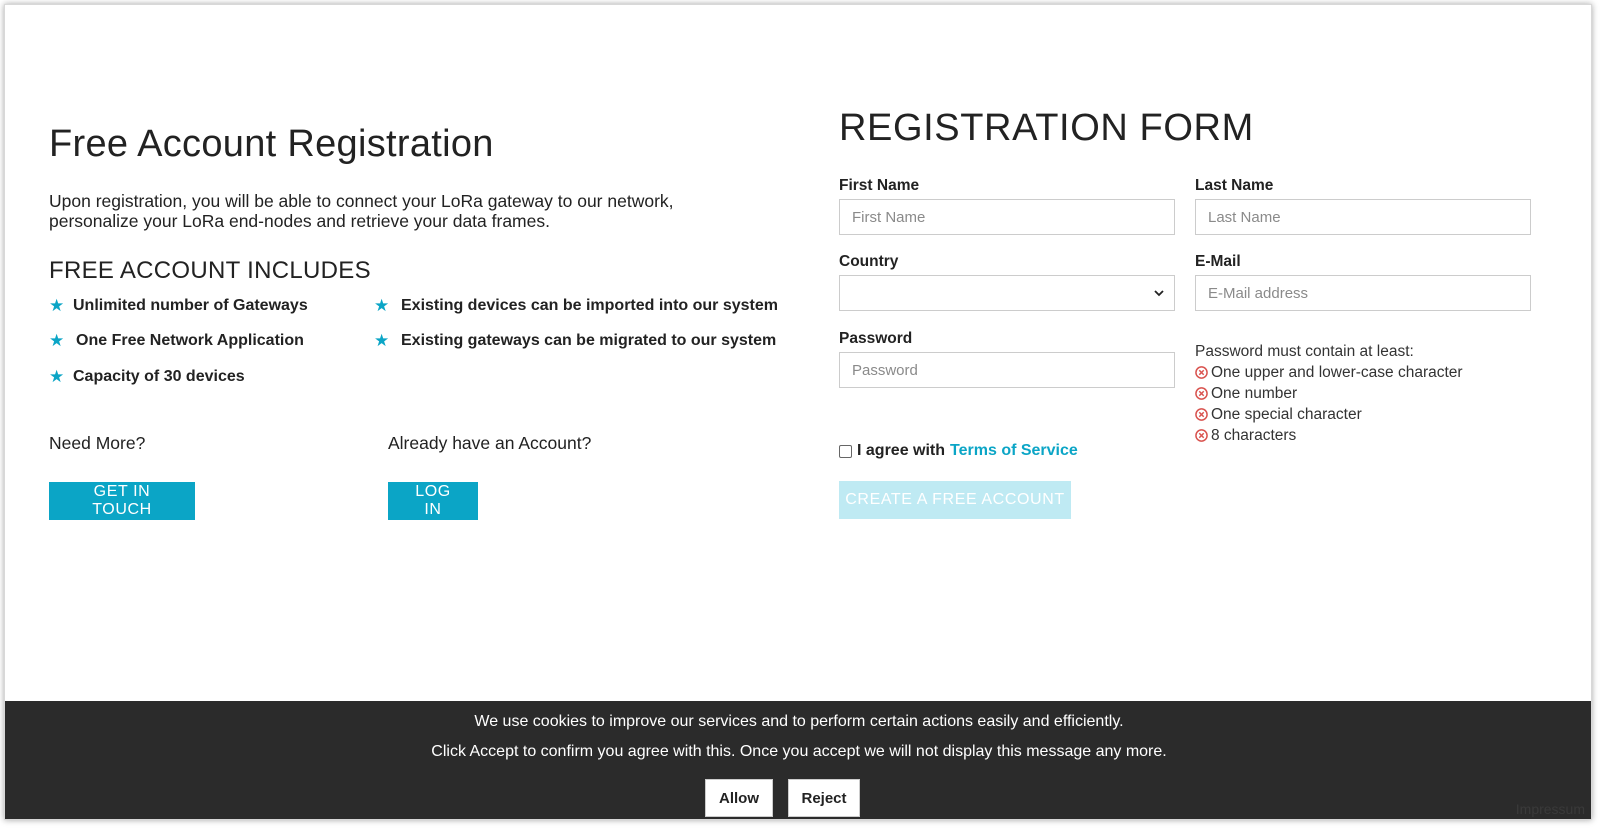 This screenshot has height=828, width=1600. What do you see at coordinates (210, 270) in the screenshot?
I see `includes-heading: FREE ACCOUNT INCLUDES` at bounding box center [210, 270].